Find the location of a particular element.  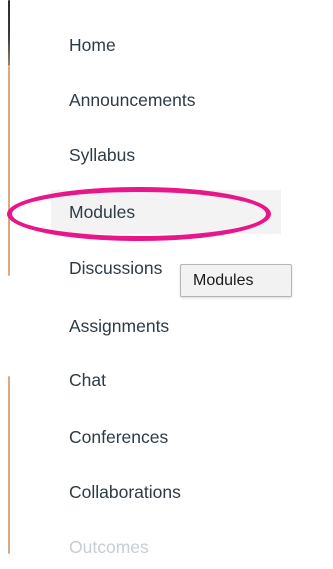

nav-item-syllabus: Syllabus is located at coordinates (166, 155).